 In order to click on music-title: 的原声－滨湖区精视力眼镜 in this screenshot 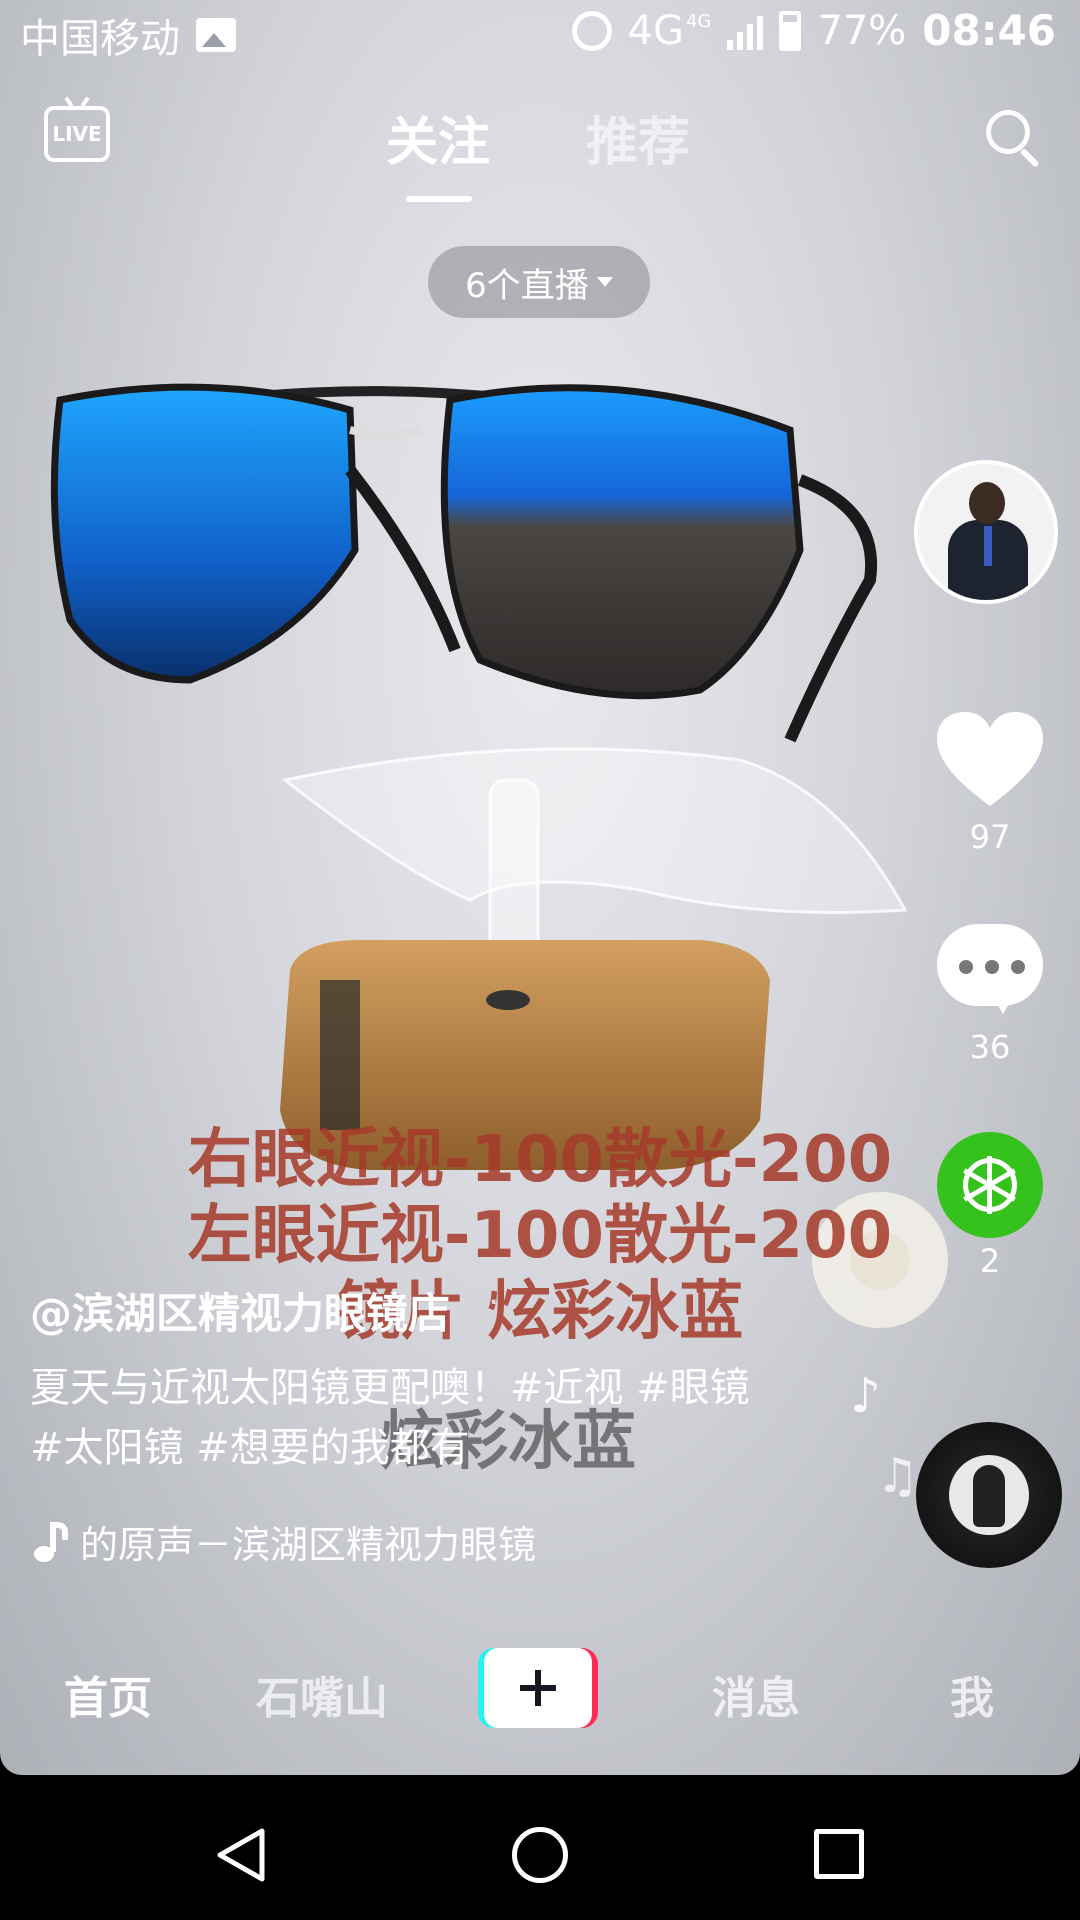, I will do `click(308, 1545)`.